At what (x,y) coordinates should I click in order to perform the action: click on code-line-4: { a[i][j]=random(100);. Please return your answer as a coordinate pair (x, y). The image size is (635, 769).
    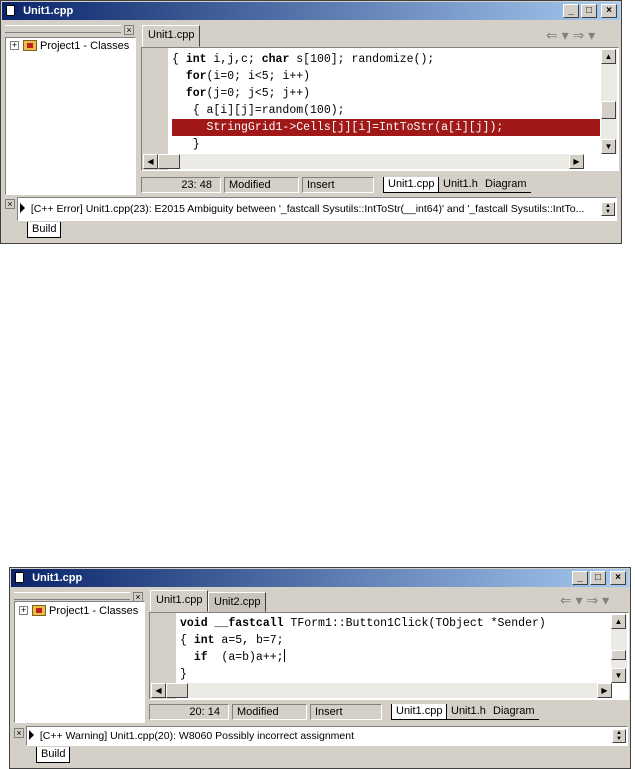
    Looking at the image, I should click on (258, 110).